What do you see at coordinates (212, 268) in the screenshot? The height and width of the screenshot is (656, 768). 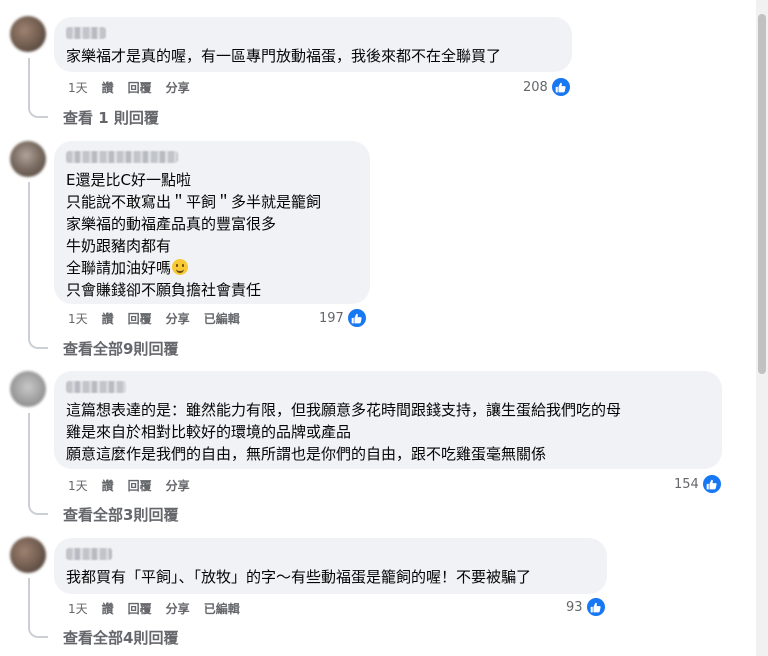 I see `comment-line-with-emoji: 全聯請加油好嗎` at bounding box center [212, 268].